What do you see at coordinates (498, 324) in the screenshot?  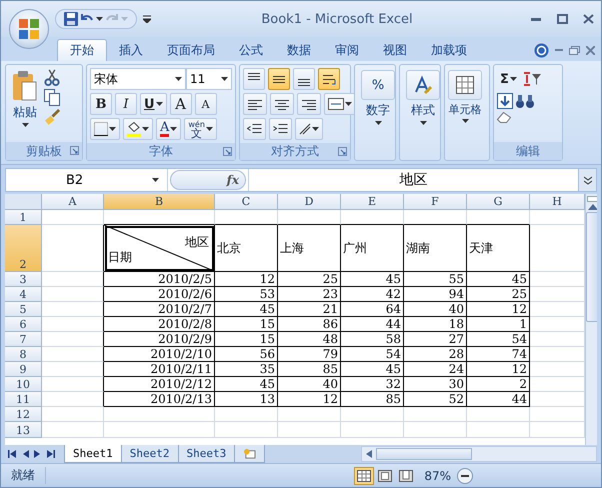 I see `table-cell: 1` at bounding box center [498, 324].